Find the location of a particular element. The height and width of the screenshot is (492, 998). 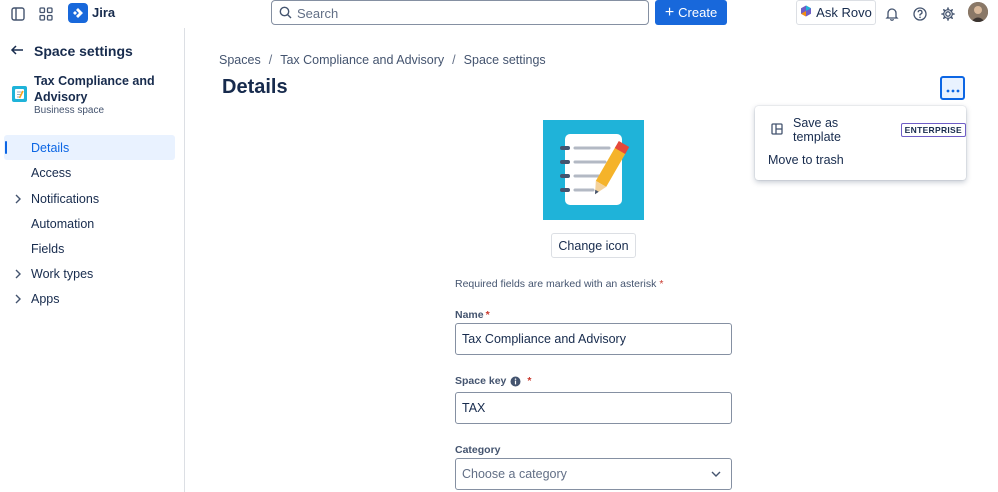

space-type: Business space is located at coordinates (69, 110).